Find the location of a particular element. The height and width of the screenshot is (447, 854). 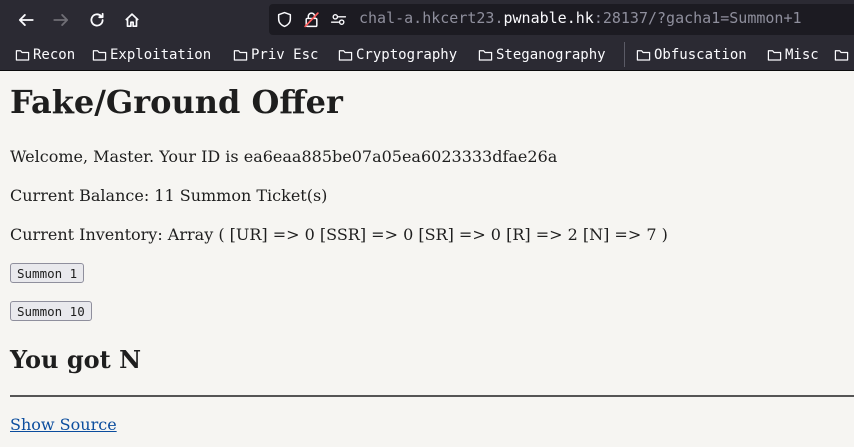

forward-button is located at coordinates (61, 20).